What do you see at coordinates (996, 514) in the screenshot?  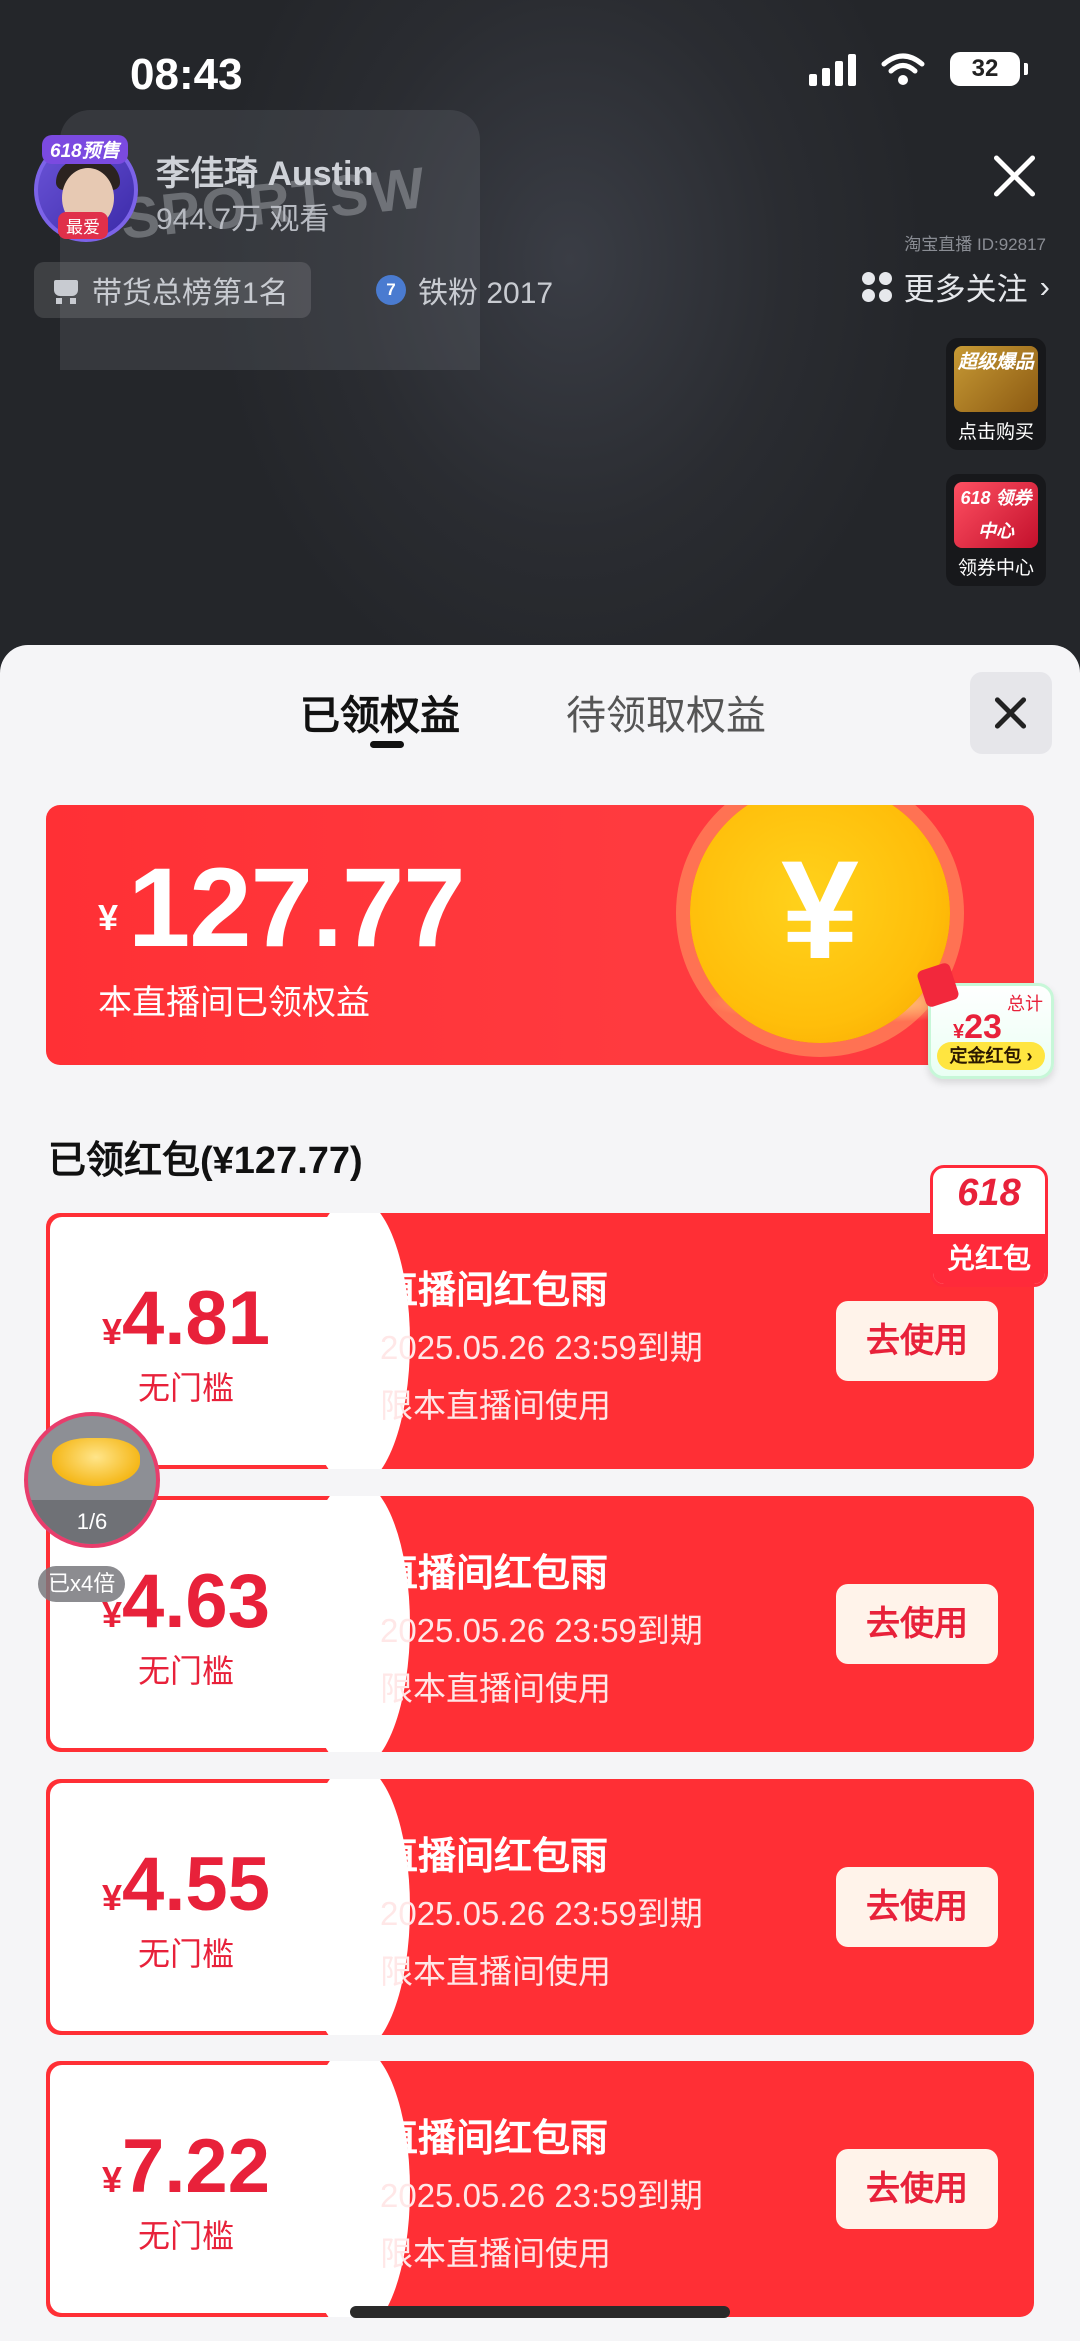 I see `promo-title: 618 领券中心` at bounding box center [996, 514].